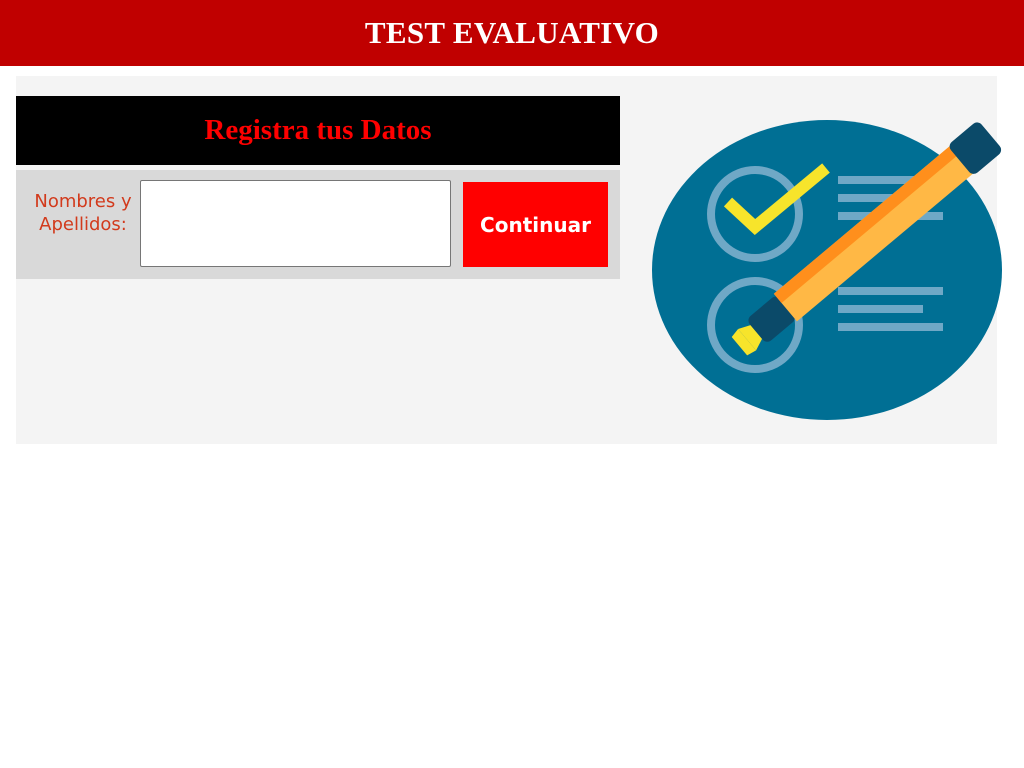 This screenshot has width=1024, height=768. Describe the element at coordinates (827, 270) in the screenshot. I see `checklist-with-pencil-icon` at that location.